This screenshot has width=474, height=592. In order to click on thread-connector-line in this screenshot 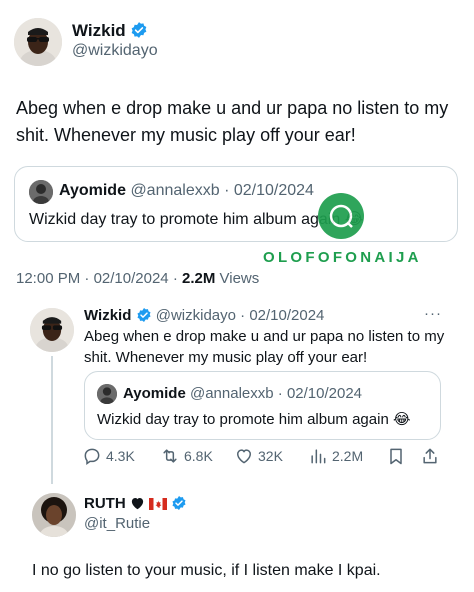, I will do `click(52, 420)`.